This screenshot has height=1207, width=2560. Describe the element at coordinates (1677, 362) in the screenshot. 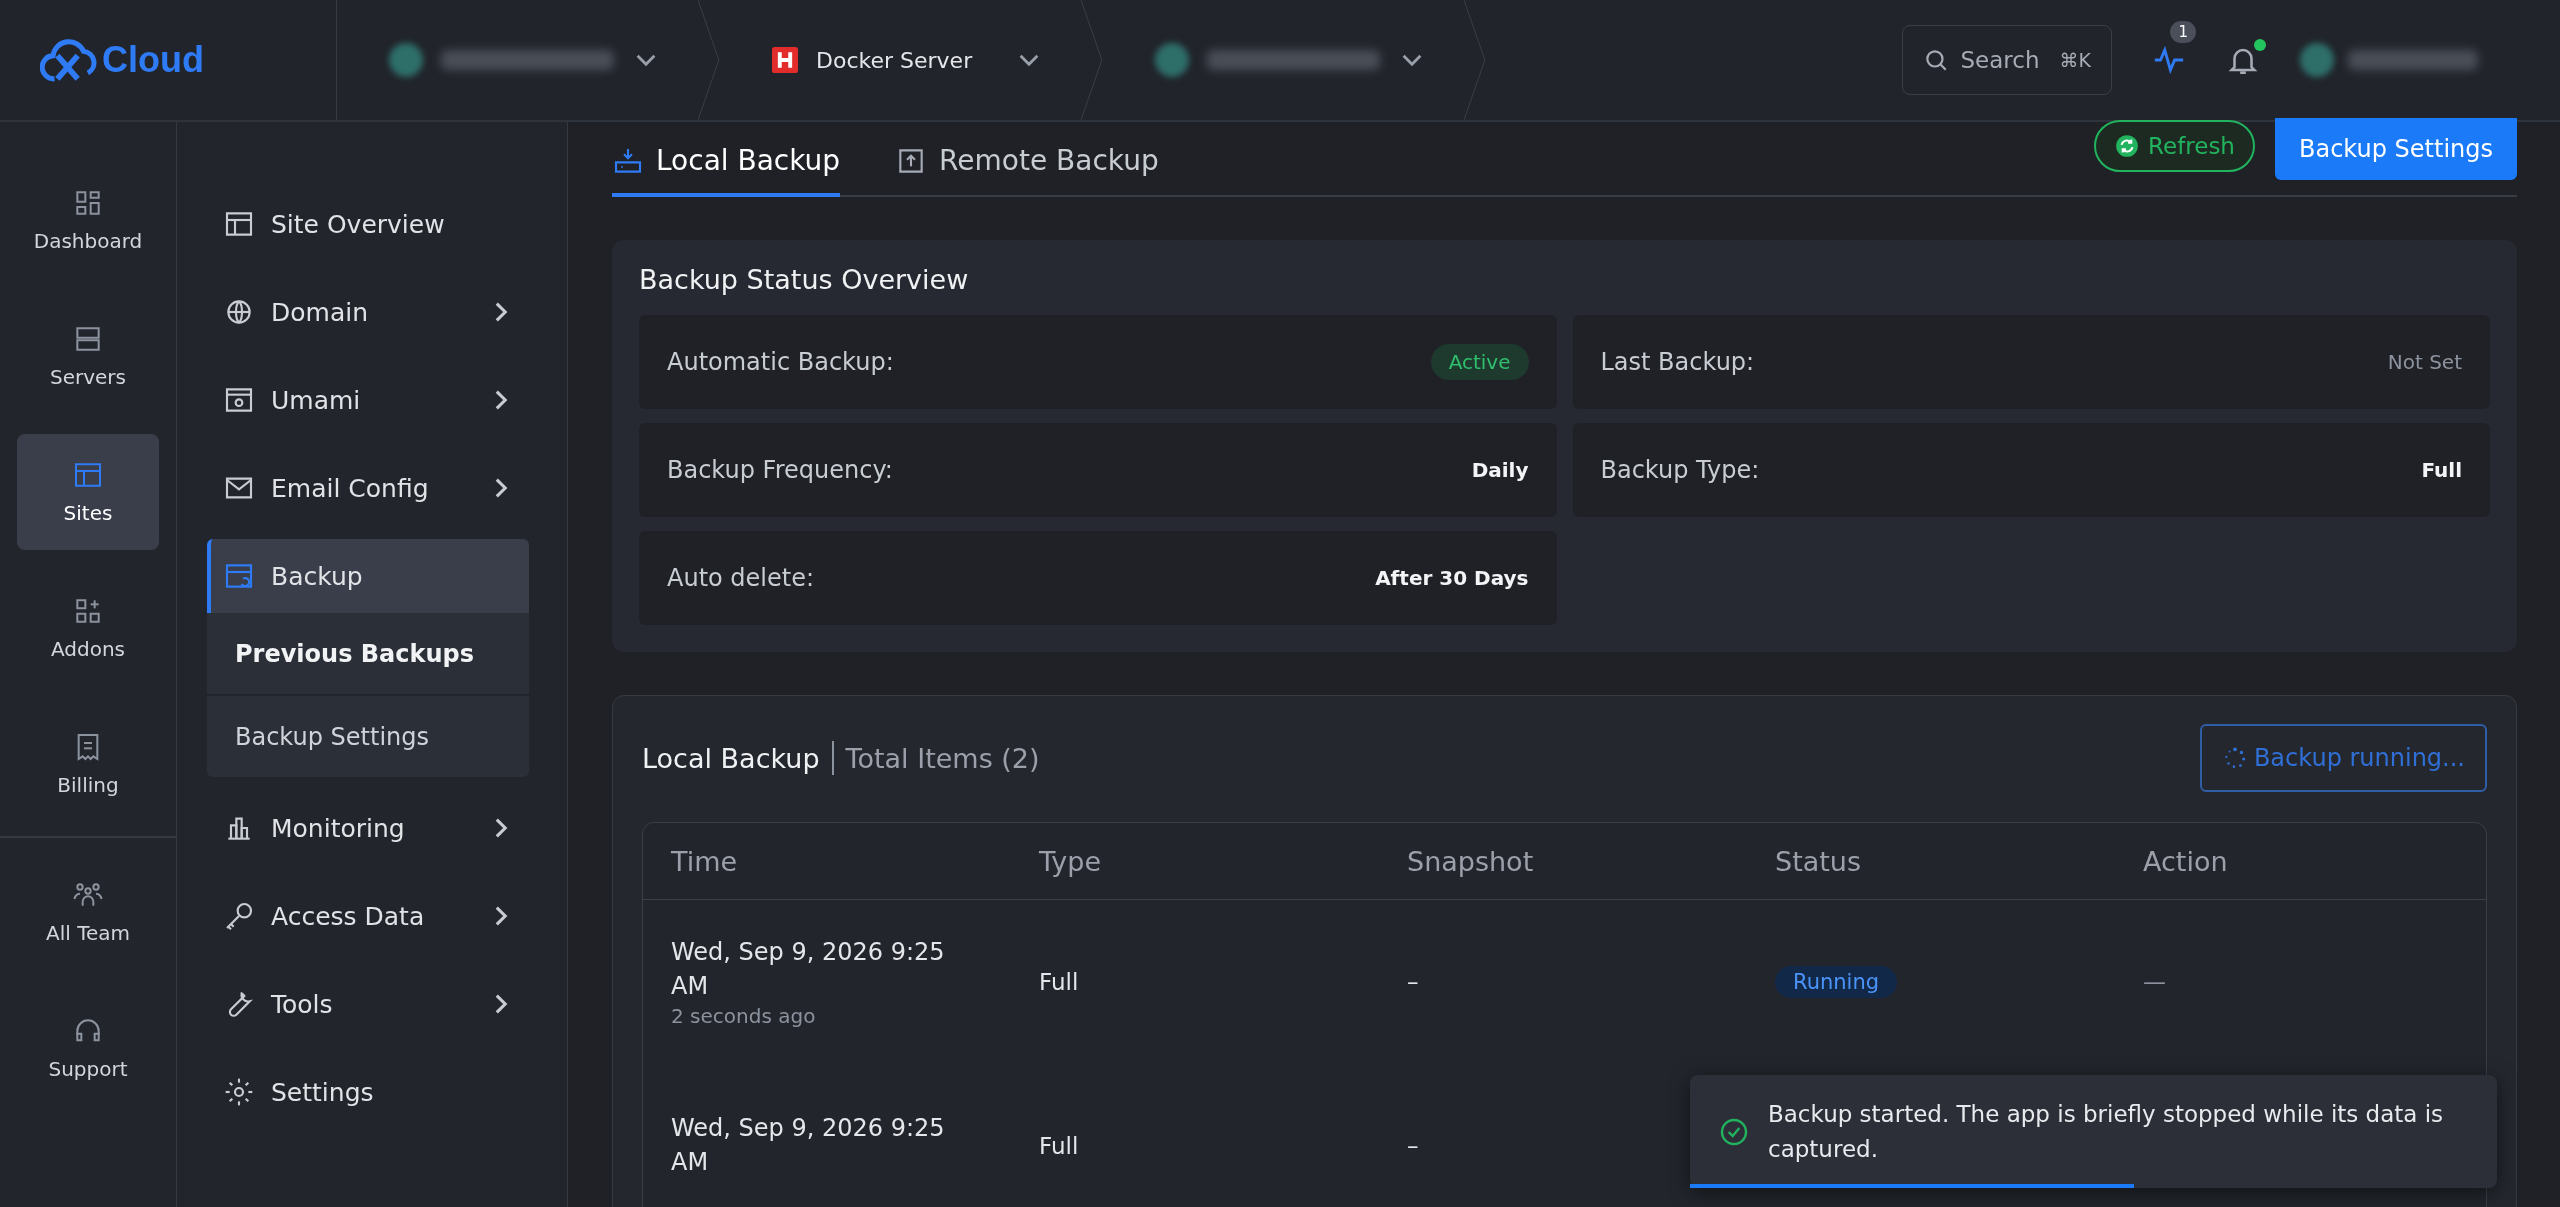

I see `status-label: Last Backup:` at that location.